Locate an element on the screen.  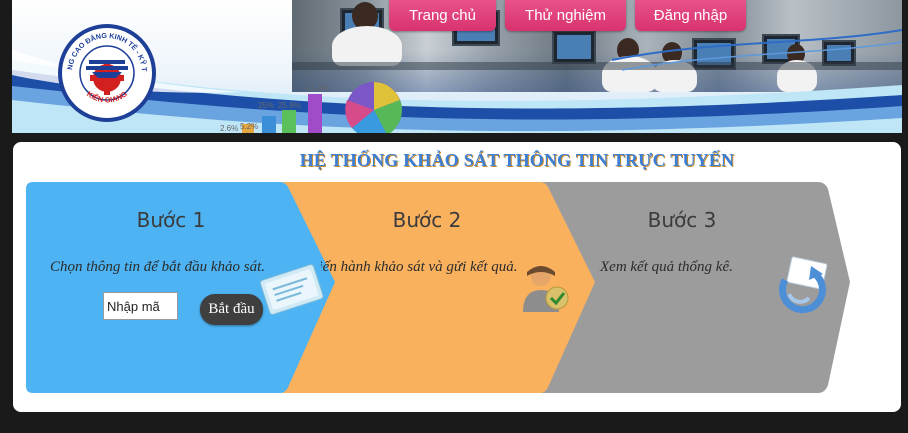
step-1-title: Bước 1 is located at coordinates (171, 220).